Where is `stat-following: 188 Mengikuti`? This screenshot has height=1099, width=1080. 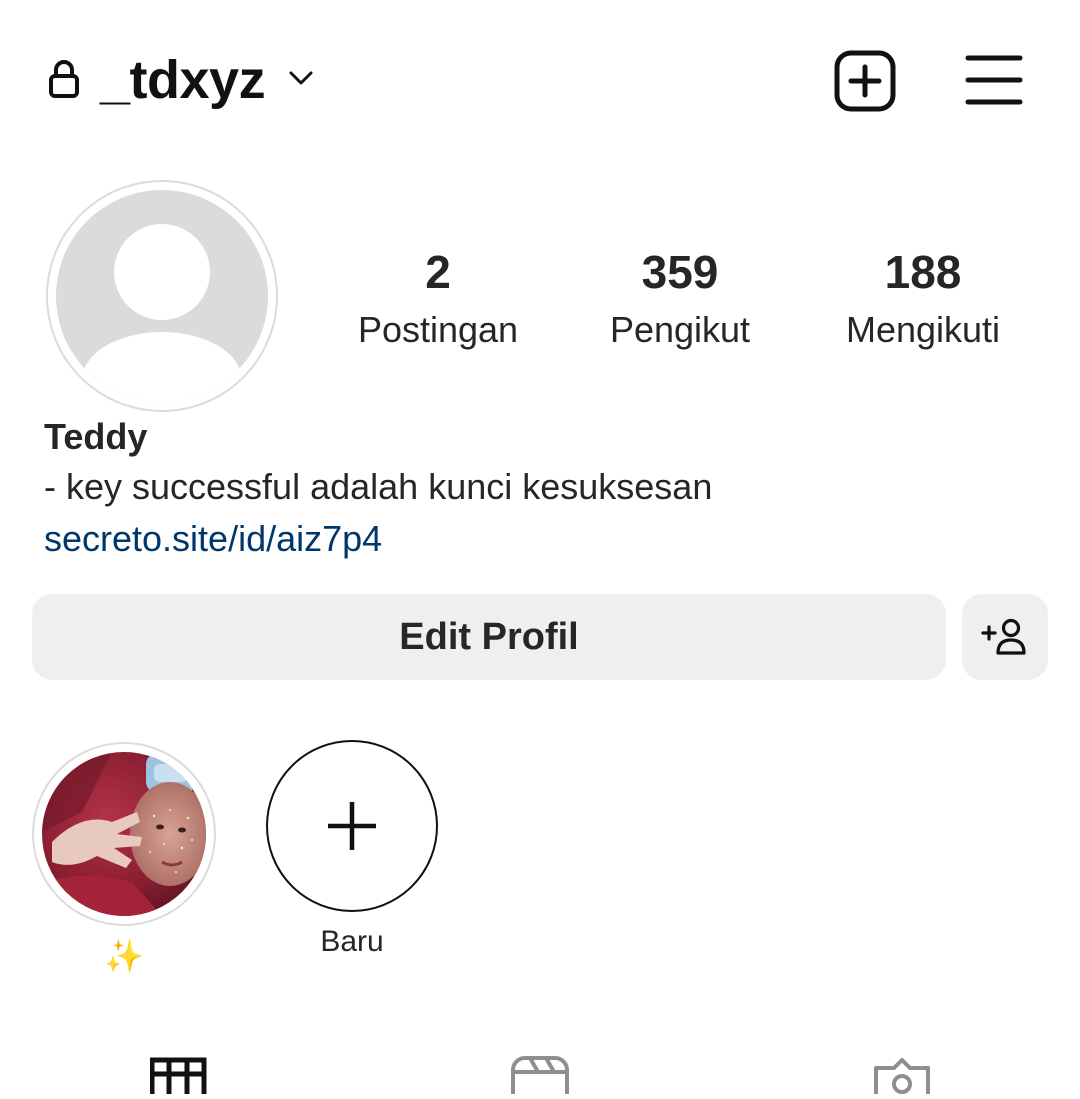
stat-following: 188 Mengikuti is located at coordinates (923, 299).